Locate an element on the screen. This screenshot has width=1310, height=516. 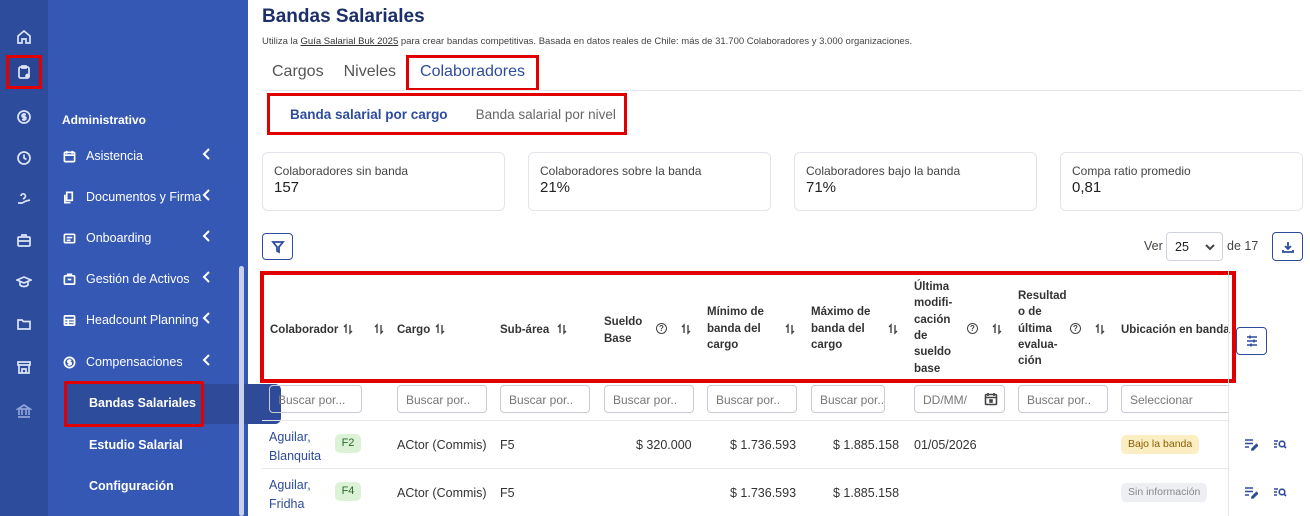
menu-item-documentos: Documentos y Firma is located at coordinates (144, 197).